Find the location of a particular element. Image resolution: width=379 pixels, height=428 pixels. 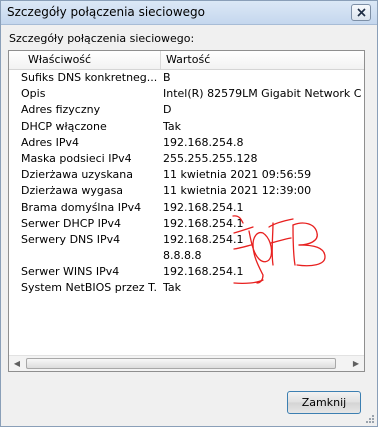

value-cell: Intel(R) 82579LM Gigabit Network Conne is located at coordinates (262, 94).